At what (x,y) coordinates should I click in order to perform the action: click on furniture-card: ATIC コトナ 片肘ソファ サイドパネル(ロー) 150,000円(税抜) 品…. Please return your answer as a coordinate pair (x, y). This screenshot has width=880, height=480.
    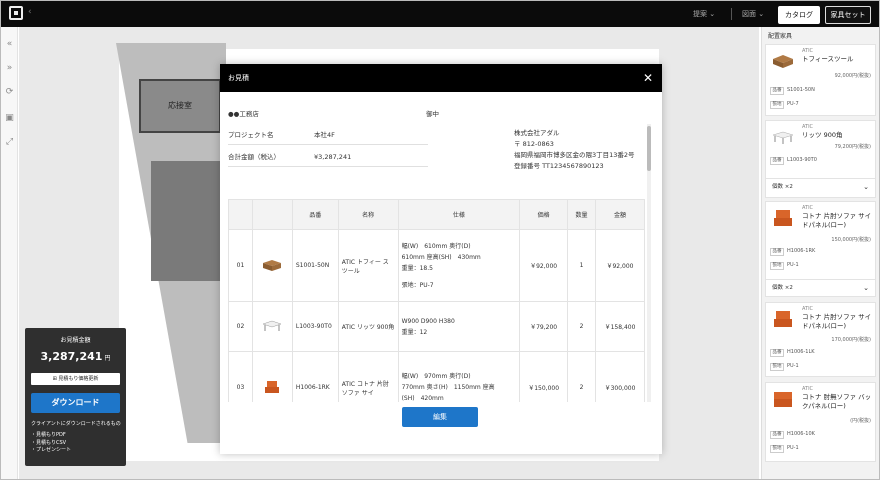
    Looking at the image, I should click on (820, 249).